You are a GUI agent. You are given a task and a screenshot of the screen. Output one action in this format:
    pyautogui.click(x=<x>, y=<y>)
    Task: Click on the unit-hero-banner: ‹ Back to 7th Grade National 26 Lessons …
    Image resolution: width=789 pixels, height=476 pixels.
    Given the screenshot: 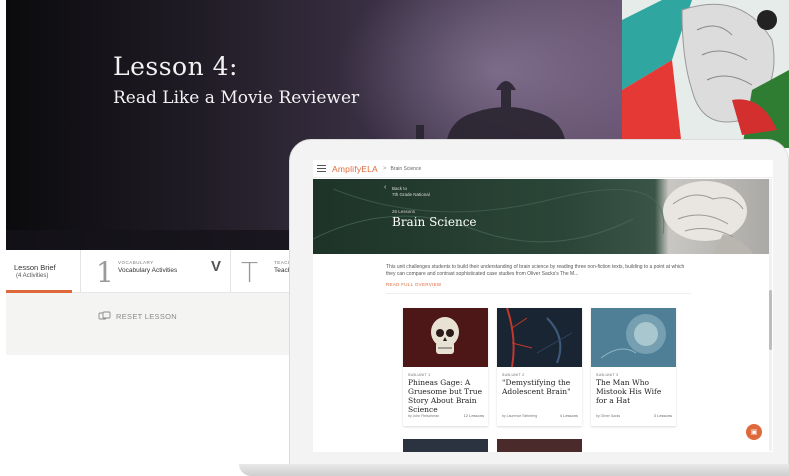 What is the action you would take?
    pyautogui.click(x=541, y=216)
    